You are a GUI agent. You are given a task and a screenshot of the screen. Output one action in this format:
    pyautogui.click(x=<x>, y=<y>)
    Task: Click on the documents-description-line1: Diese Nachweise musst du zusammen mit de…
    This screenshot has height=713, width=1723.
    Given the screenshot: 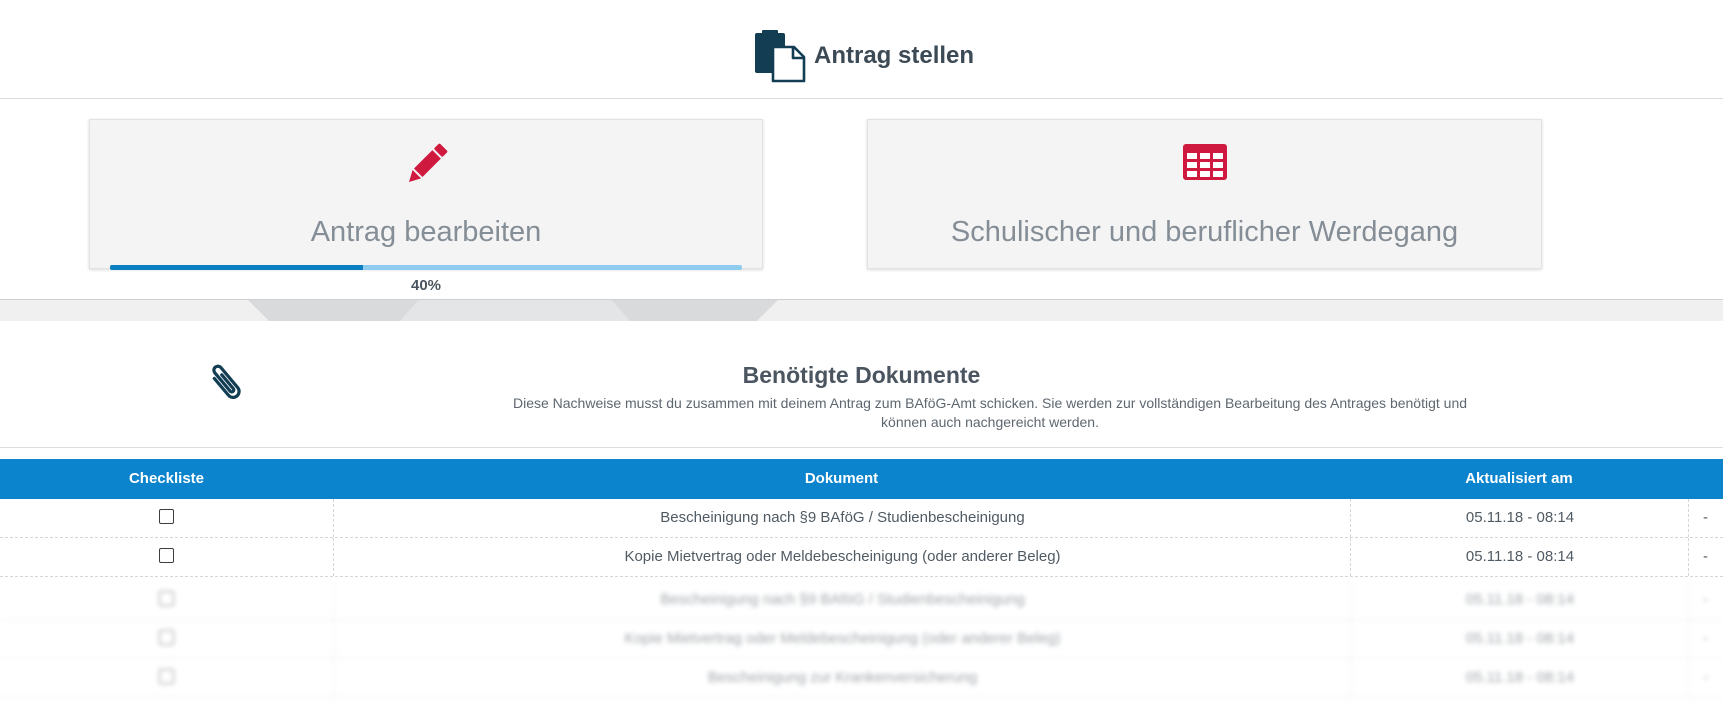 What is the action you would take?
    pyautogui.click(x=990, y=403)
    